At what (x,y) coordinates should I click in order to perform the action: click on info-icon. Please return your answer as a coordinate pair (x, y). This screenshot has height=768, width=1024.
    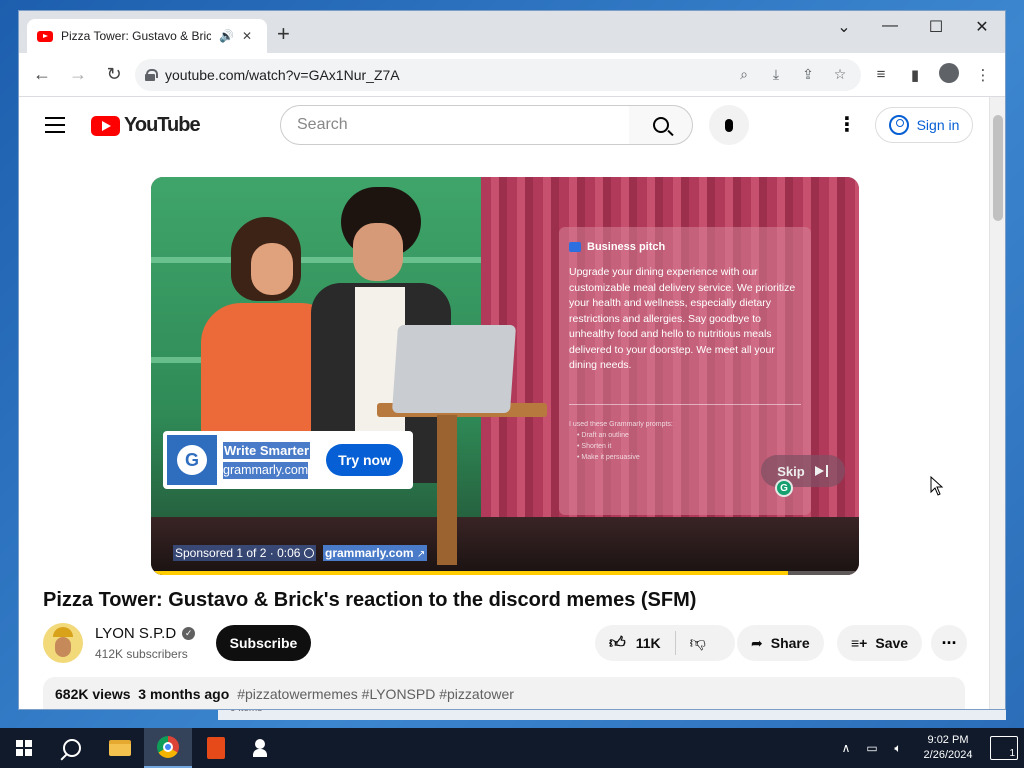
    Looking at the image, I should click on (309, 553).